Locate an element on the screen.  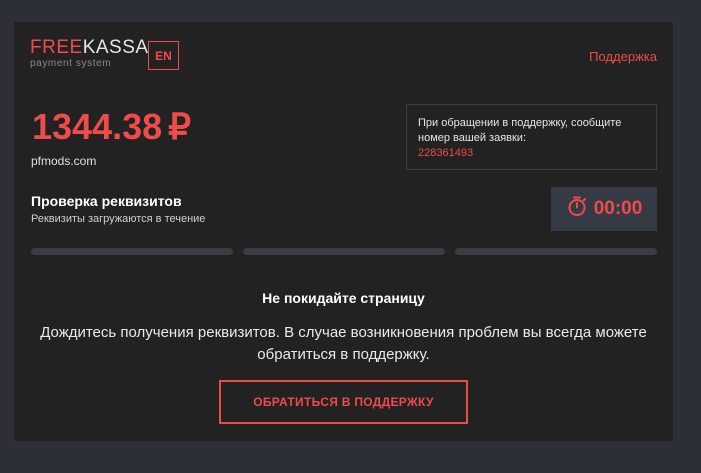
logo-tagline: payment system is located at coordinates (71, 63).